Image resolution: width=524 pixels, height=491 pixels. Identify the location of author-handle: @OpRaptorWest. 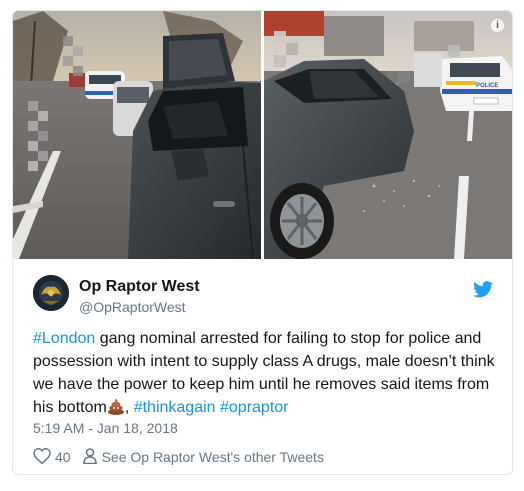
(132, 307).